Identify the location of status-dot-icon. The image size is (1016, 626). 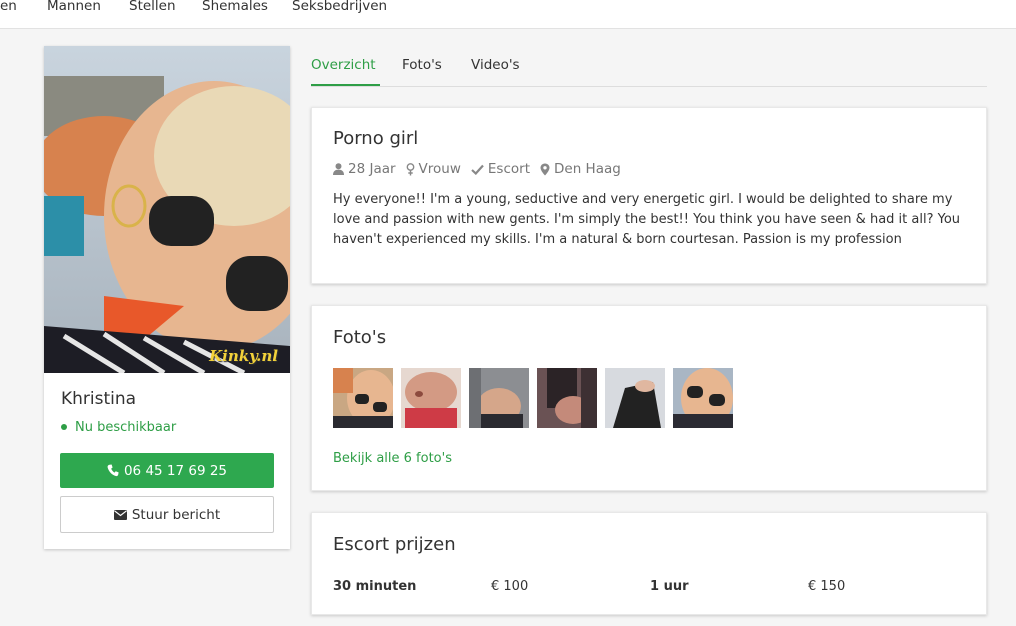
(64, 426).